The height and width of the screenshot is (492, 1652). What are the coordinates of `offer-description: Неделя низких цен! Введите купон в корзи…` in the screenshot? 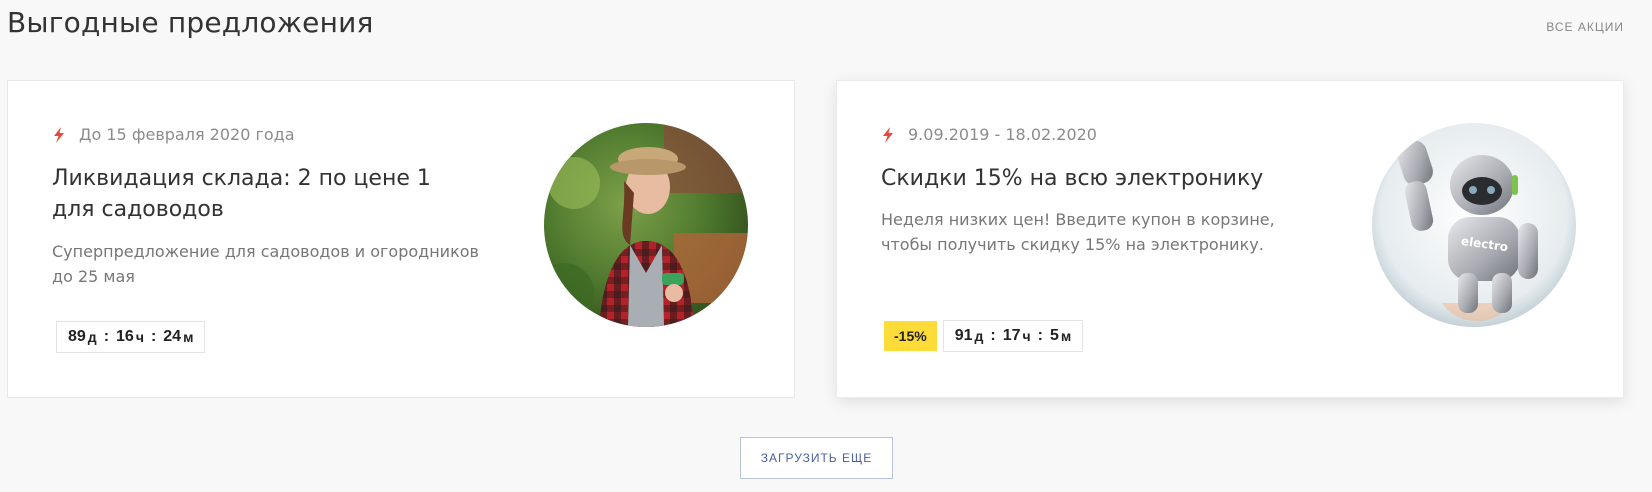 It's located at (1078, 232).